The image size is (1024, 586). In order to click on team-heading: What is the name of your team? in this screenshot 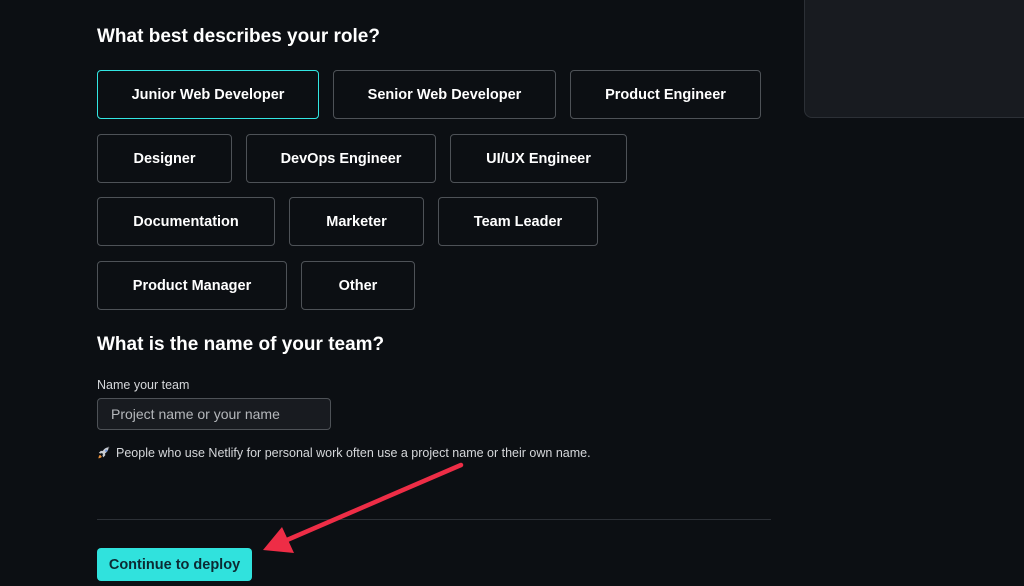, I will do `click(241, 344)`.